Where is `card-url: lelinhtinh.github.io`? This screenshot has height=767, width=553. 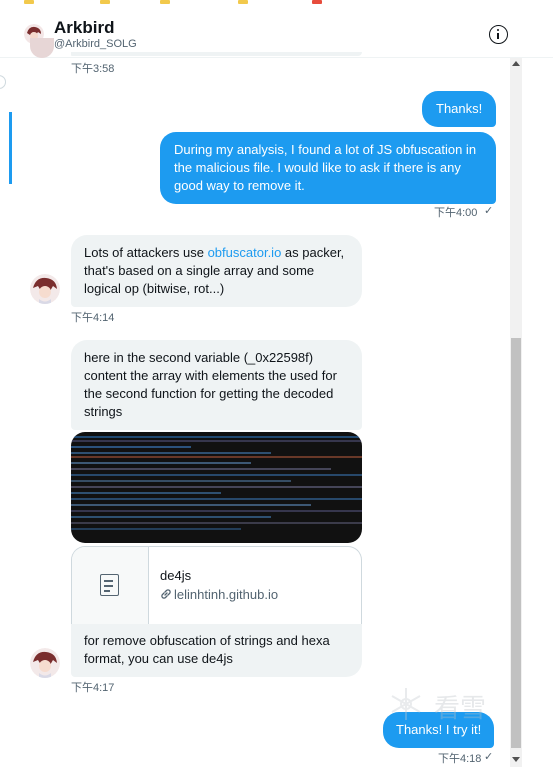
card-url: lelinhtinh.github.io is located at coordinates (219, 594).